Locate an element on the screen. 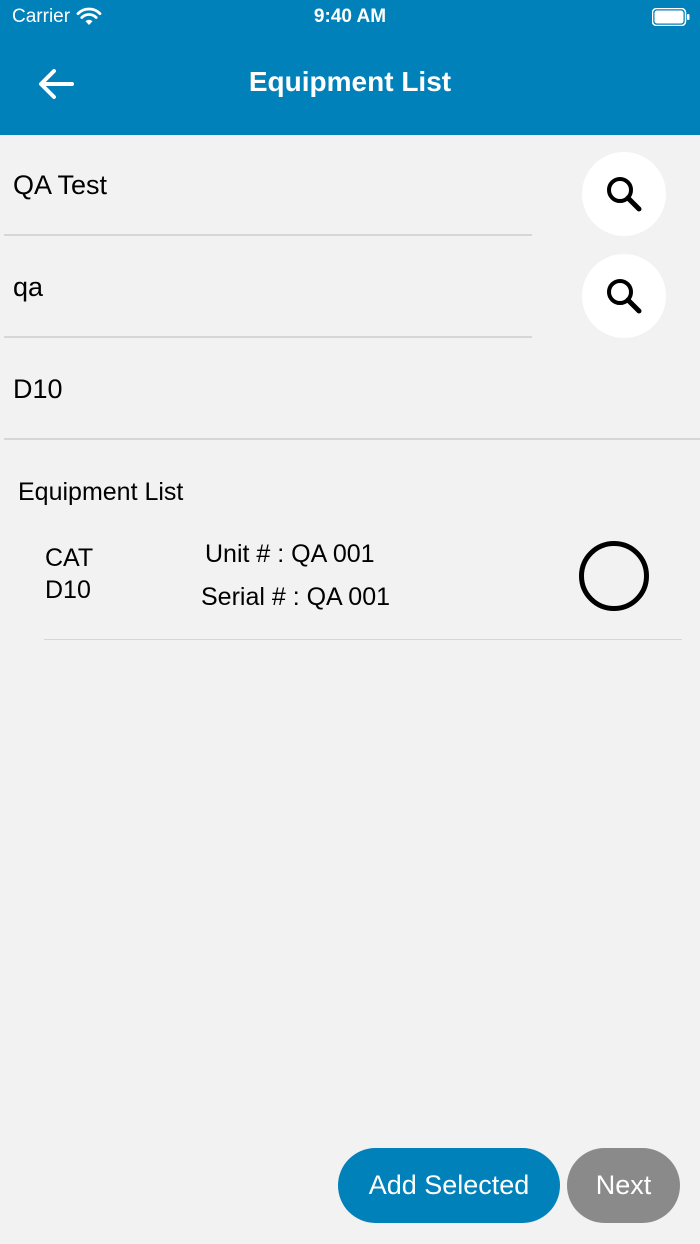  status-bar: Carrier 9:40 AM is located at coordinates (350, 18).